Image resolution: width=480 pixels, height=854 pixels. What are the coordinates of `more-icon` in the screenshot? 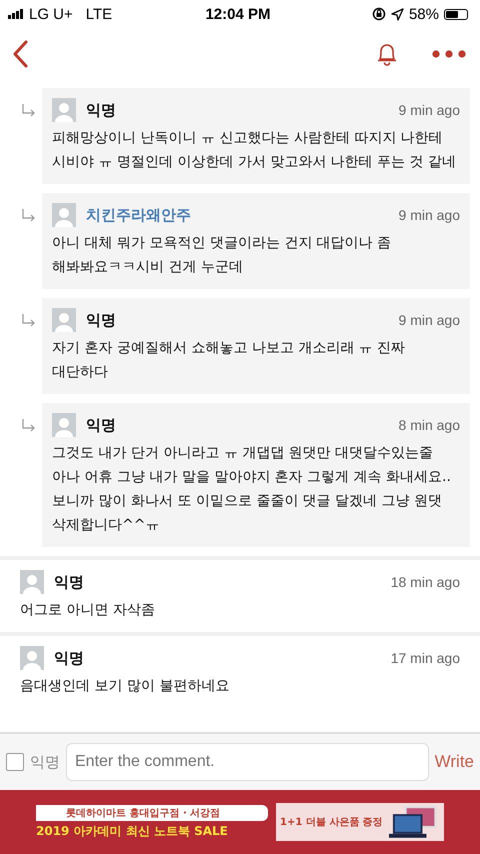 It's located at (449, 54).